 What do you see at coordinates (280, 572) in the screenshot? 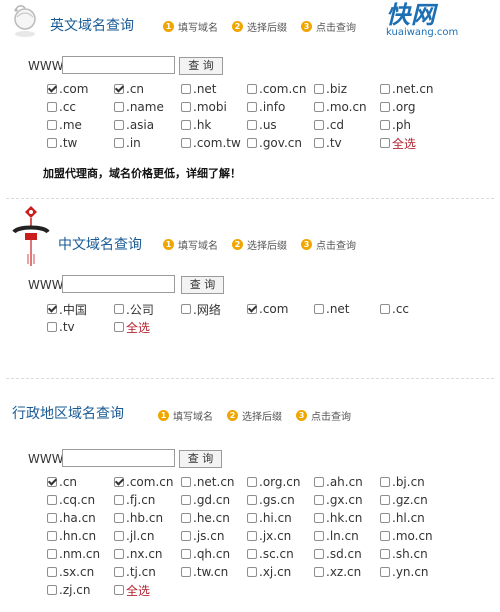
I see `suffix-option: .xj.cn` at bounding box center [280, 572].